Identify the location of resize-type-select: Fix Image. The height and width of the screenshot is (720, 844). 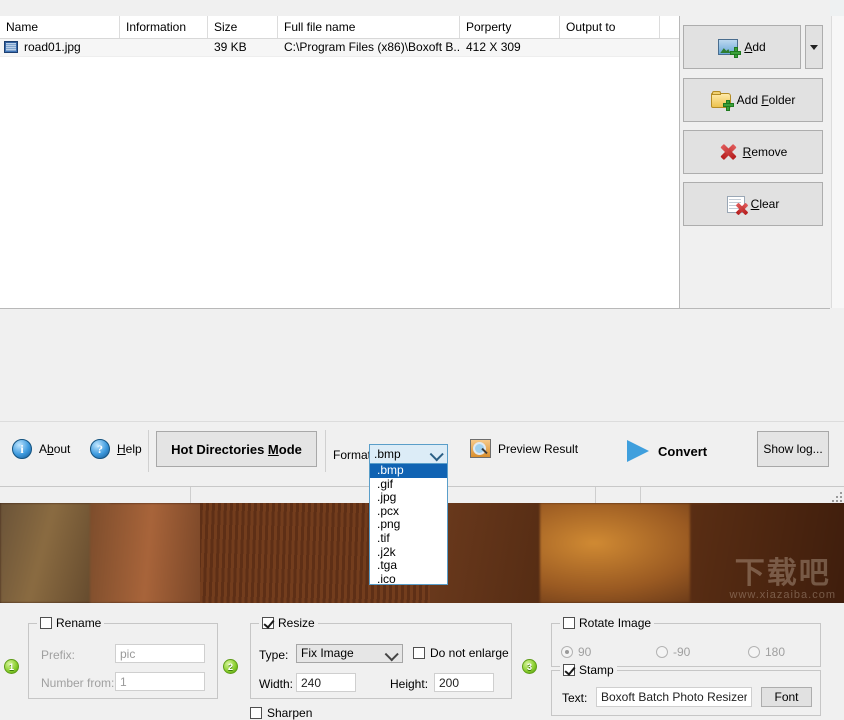
(349, 653).